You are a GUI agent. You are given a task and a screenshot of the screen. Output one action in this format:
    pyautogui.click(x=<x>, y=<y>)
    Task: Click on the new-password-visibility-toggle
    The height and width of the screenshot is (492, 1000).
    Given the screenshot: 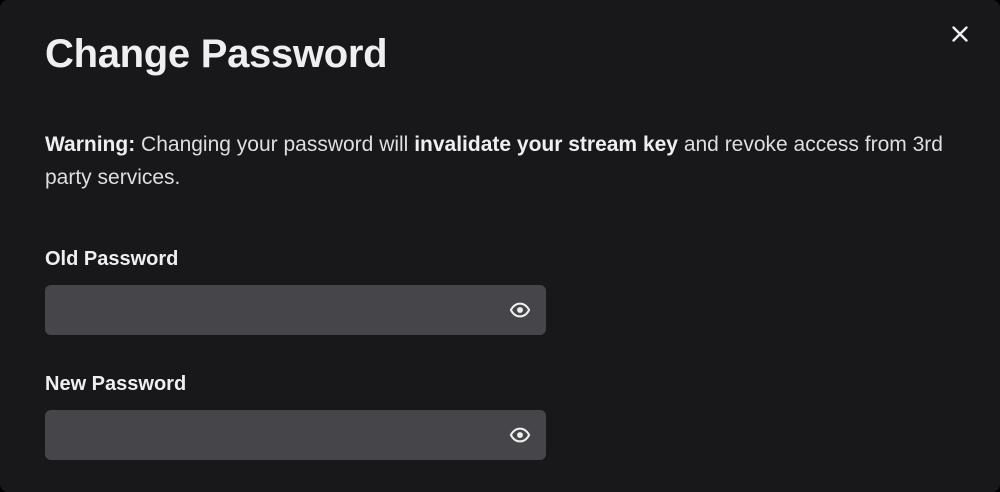 What is the action you would take?
    pyautogui.click(x=520, y=435)
    